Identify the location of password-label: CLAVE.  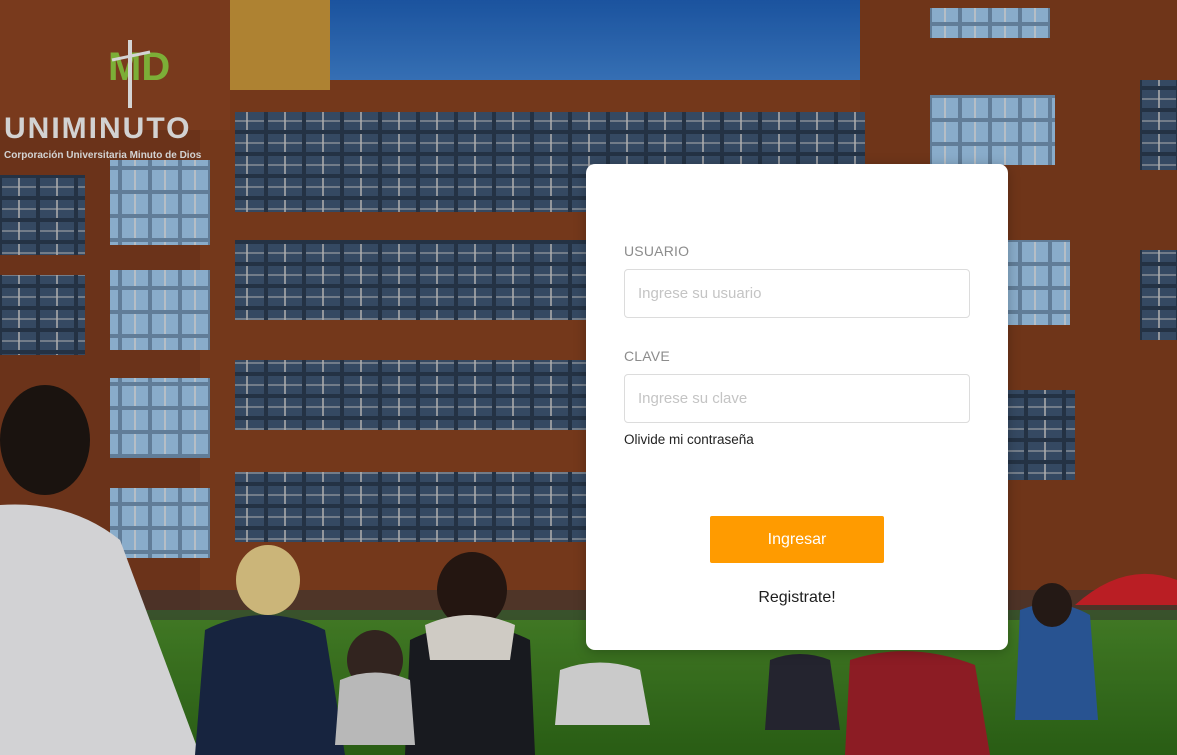
(647, 356).